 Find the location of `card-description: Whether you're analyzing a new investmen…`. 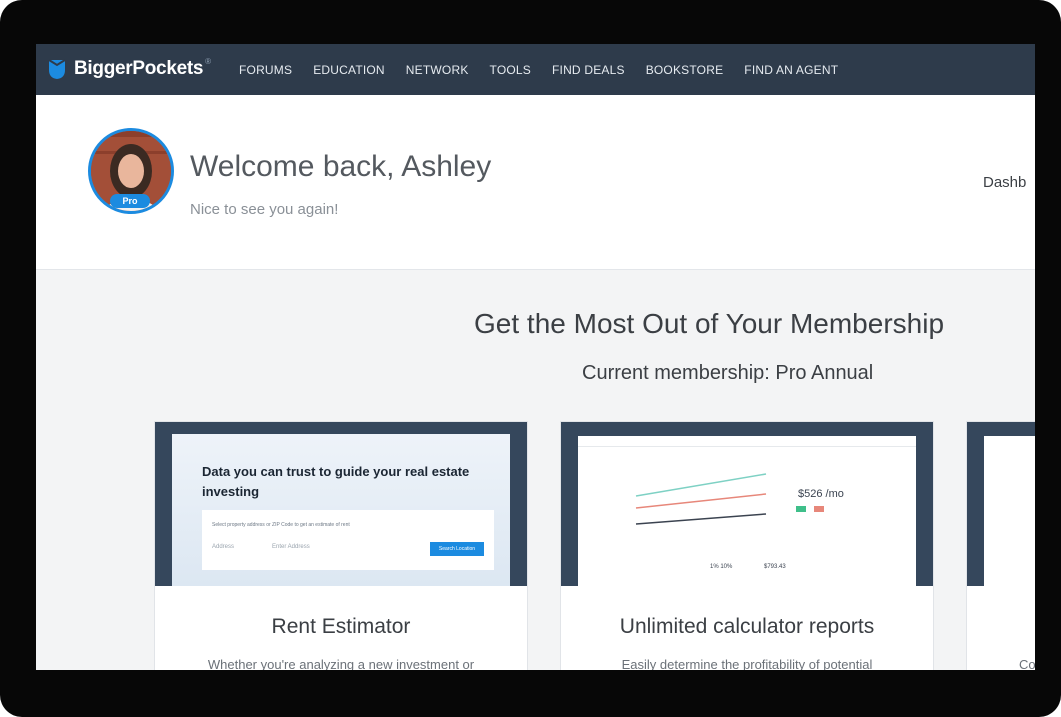

card-description: Whether you're analyzing a new investmen… is located at coordinates (341, 663).